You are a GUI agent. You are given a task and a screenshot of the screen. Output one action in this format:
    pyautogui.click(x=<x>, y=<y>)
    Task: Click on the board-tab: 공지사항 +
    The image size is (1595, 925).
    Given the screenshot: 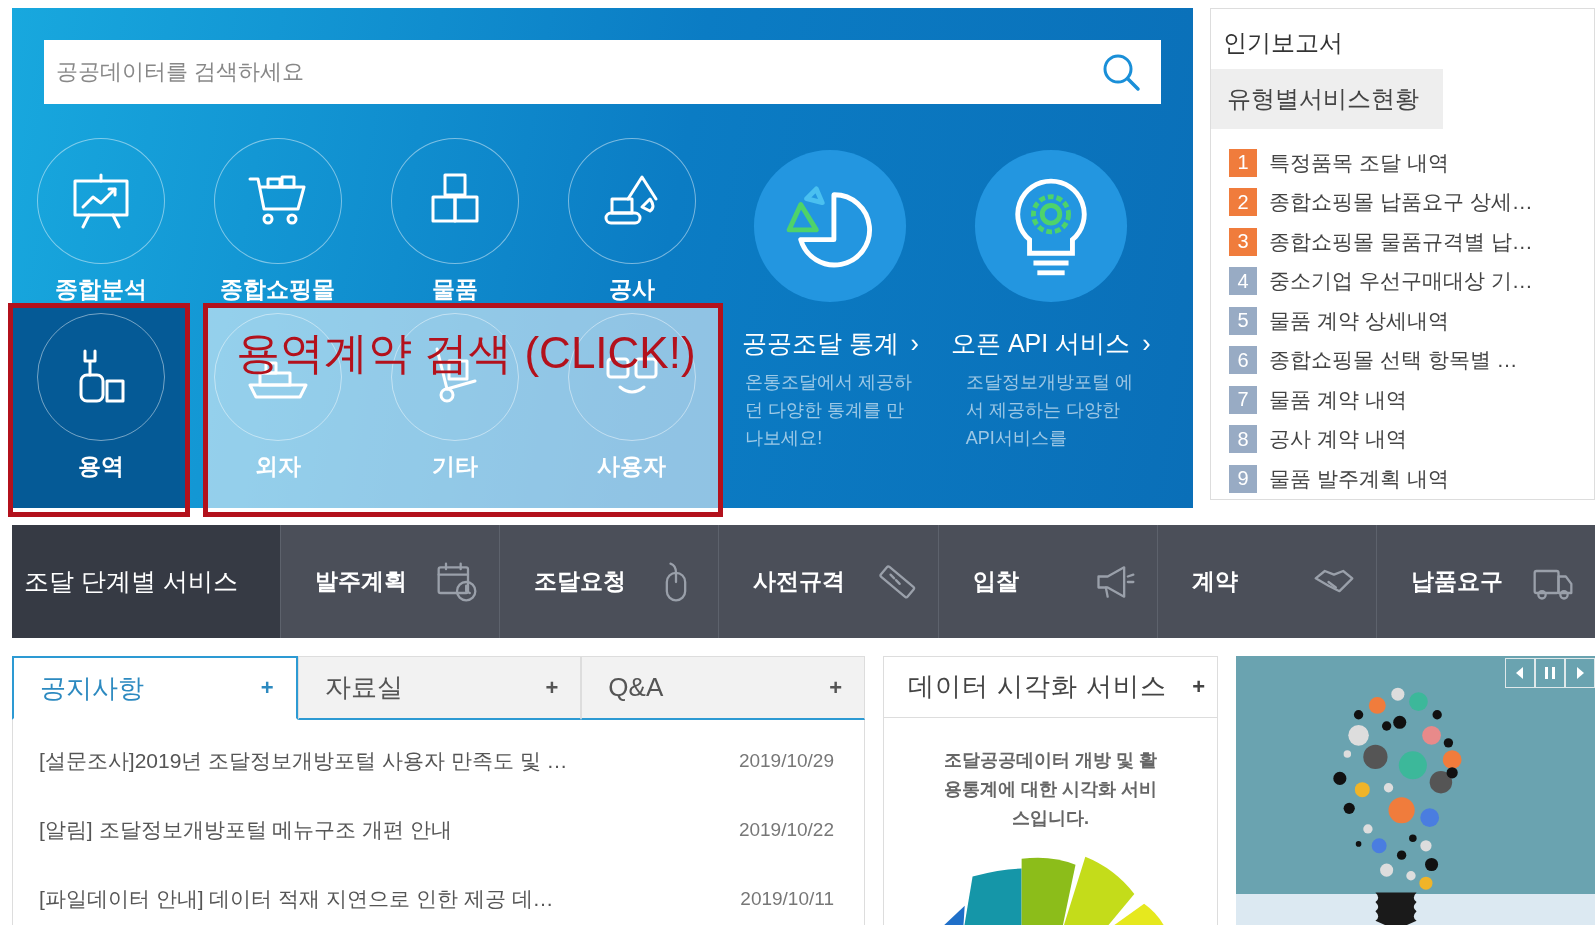 What is the action you would take?
    pyautogui.click(x=155, y=688)
    